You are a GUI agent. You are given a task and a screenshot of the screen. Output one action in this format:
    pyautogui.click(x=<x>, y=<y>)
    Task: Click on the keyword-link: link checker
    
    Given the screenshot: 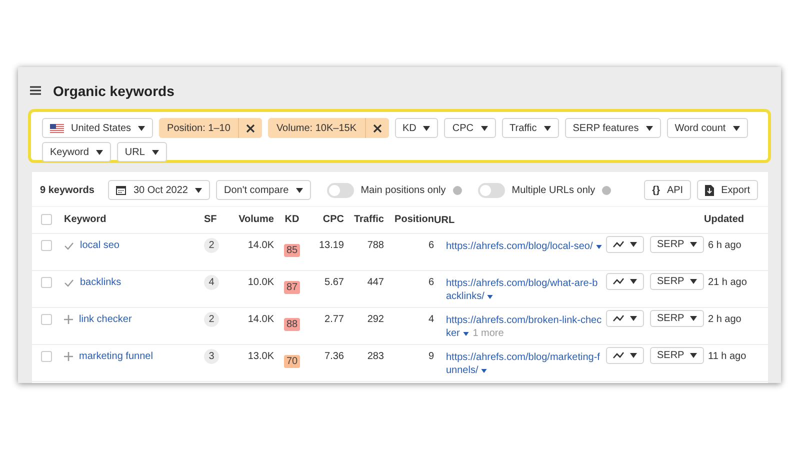 What is the action you would take?
    pyautogui.click(x=105, y=319)
    